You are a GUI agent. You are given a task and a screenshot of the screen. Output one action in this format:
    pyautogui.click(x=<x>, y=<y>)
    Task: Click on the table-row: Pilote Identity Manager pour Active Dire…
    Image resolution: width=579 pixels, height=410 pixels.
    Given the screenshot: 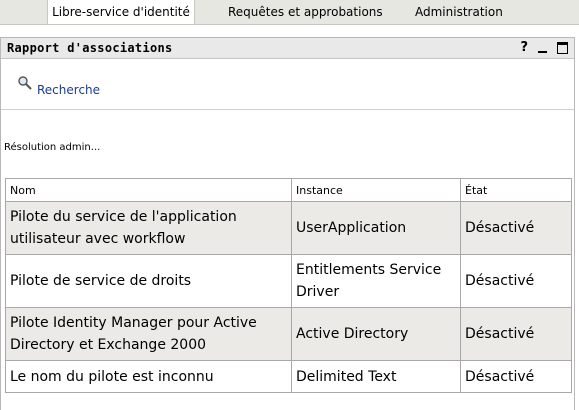 What is the action you would take?
    pyautogui.click(x=288, y=334)
    